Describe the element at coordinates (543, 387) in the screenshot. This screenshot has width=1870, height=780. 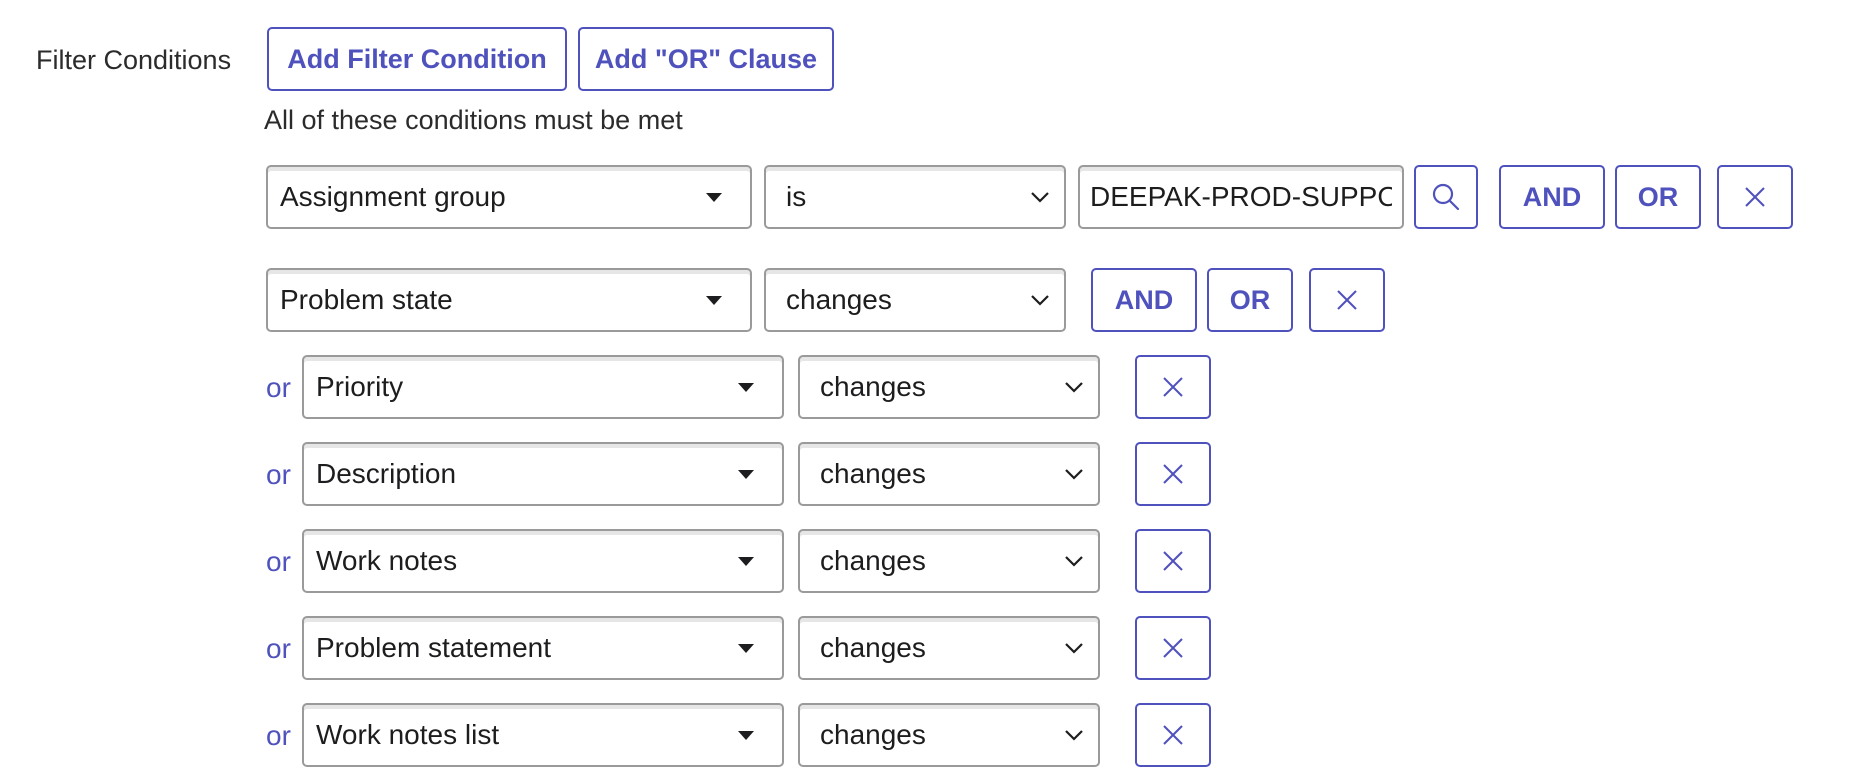
I see `or-field-select: Priority` at that location.